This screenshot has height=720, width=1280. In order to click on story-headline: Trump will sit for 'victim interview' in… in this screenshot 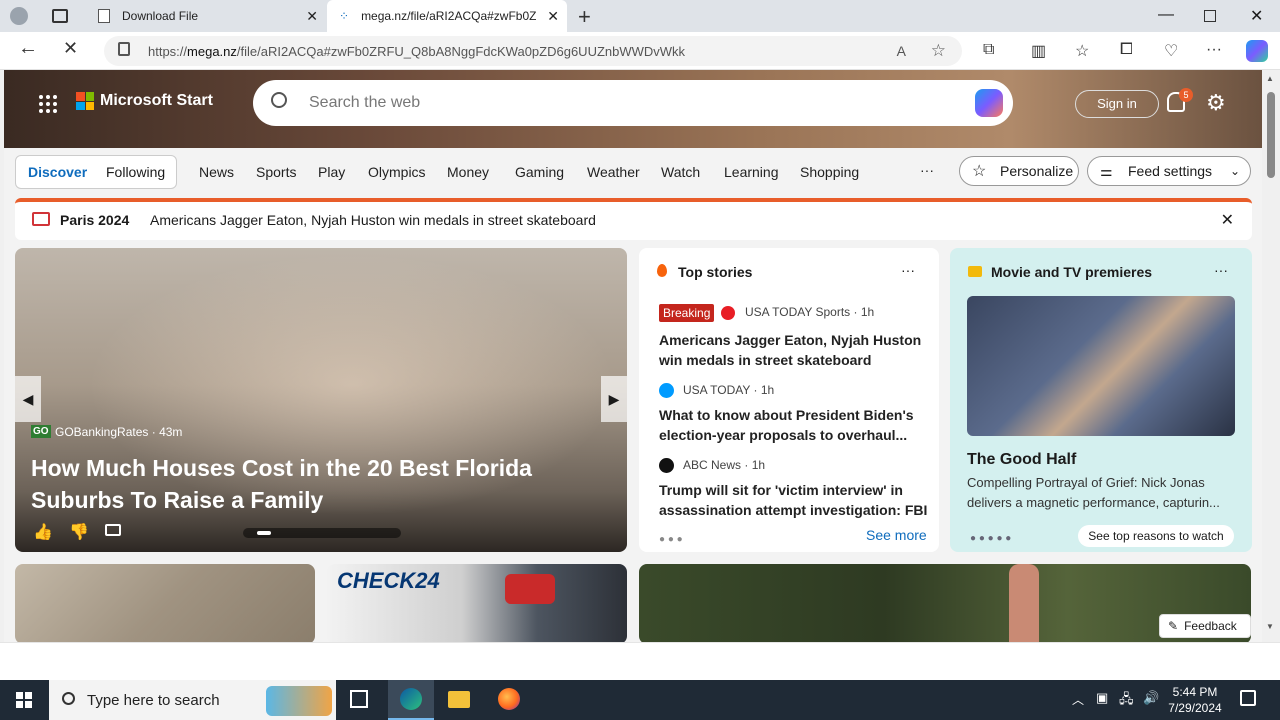, I will do `click(793, 500)`.